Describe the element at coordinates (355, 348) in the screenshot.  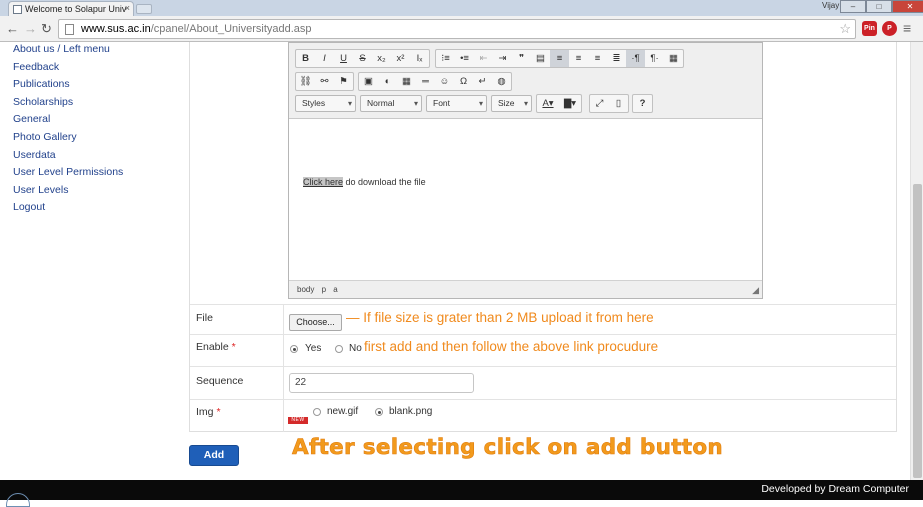
I see `enable-no-label: No` at that location.